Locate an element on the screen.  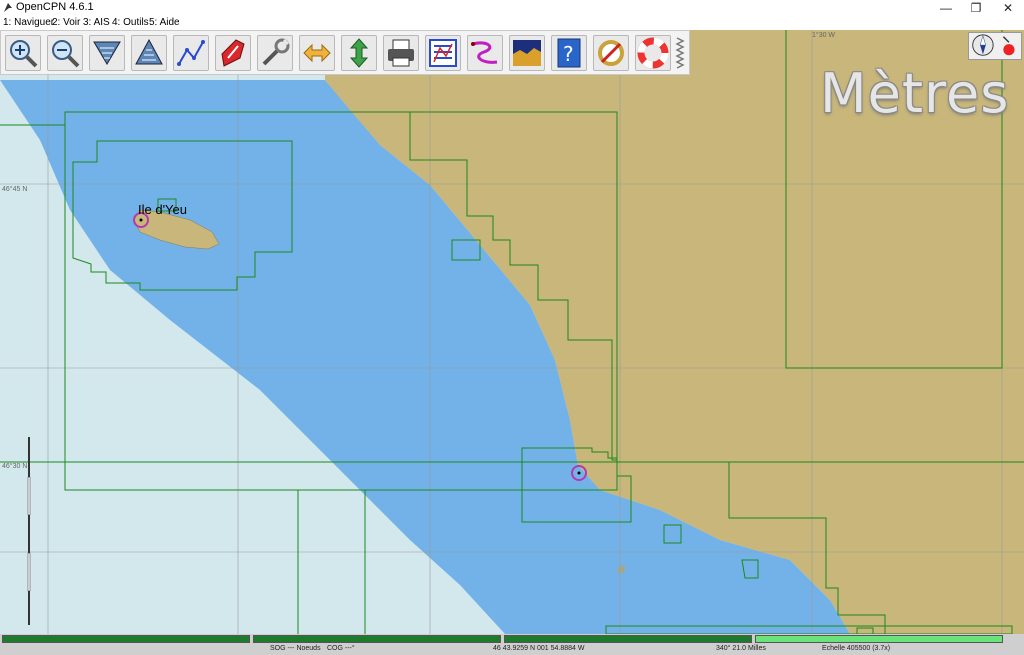
lat-label-46-45: 46°45 N is located at coordinates (15, 189).